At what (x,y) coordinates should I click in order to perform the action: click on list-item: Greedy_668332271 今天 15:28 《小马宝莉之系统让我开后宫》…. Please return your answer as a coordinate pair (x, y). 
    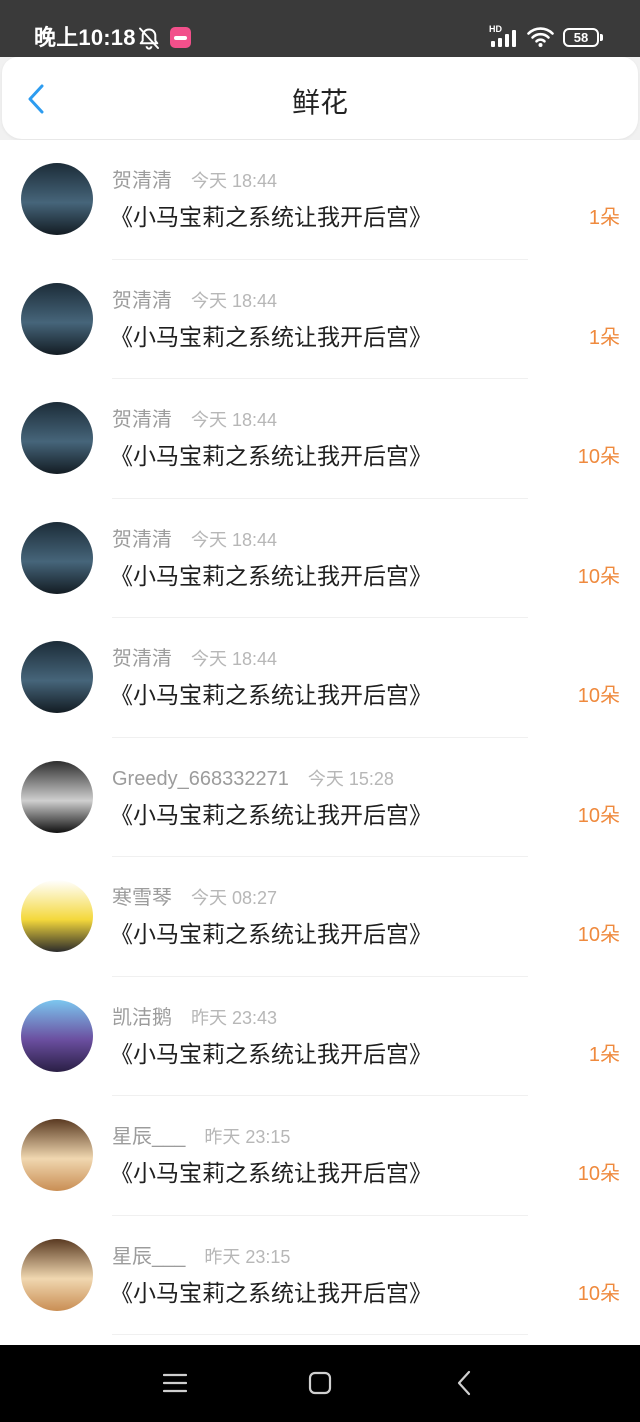
    Looking at the image, I should click on (320, 797).